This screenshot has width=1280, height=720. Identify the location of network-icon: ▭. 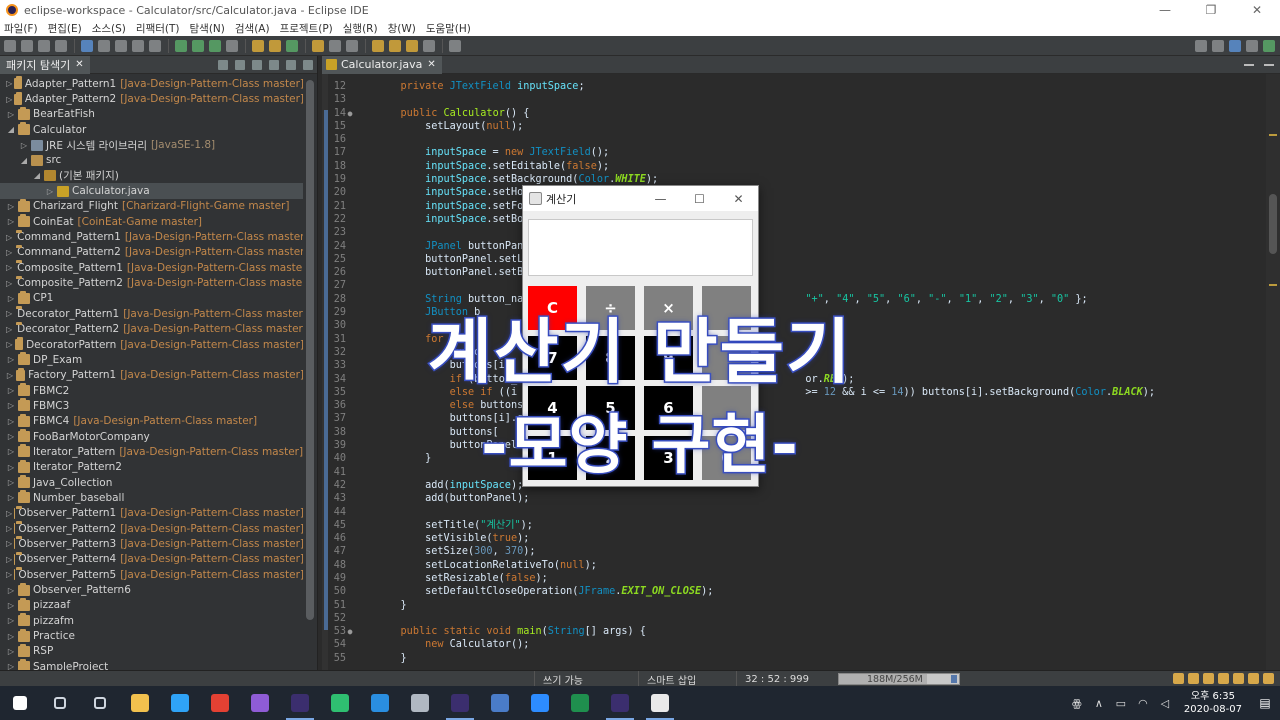
(1121, 703).